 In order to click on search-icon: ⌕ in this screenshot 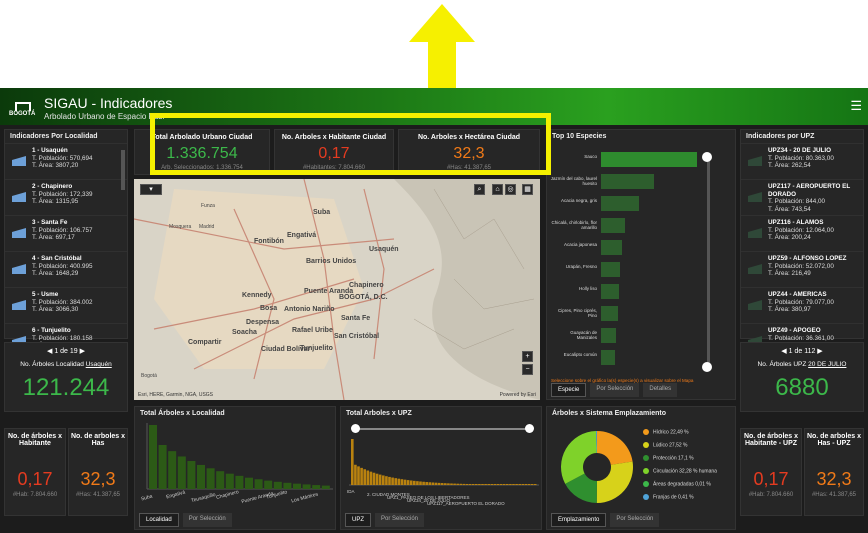, I will do `click(479, 189)`.